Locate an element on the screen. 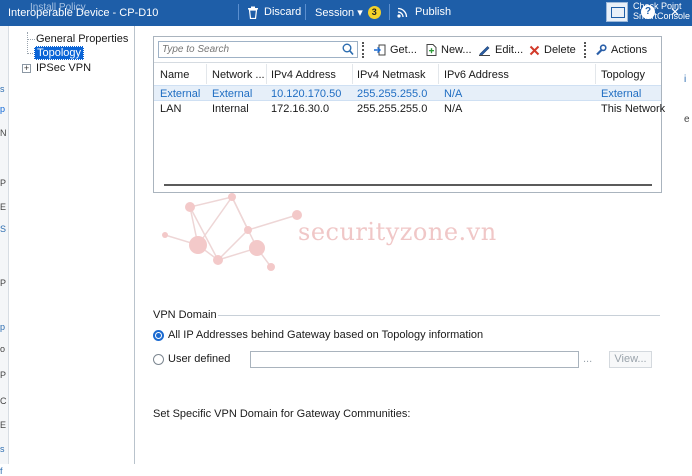 Image resolution: width=692 pixels, height=476 pixels. column-header-ipv4-address: IPv4 Address is located at coordinates (311, 75).